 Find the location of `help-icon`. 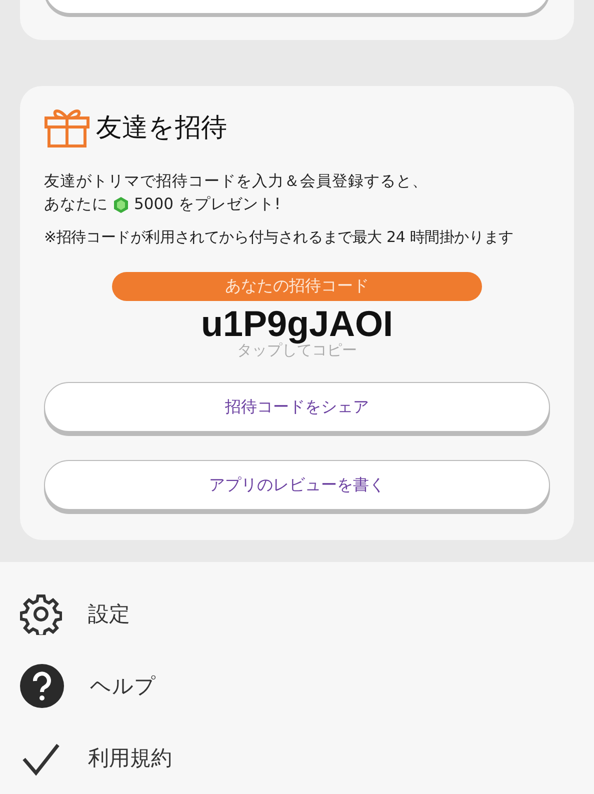

help-icon is located at coordinates (42, 686).